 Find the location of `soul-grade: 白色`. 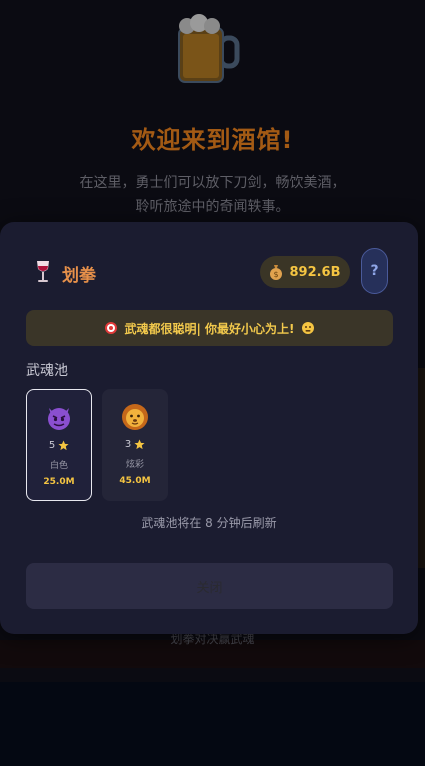

soul-grade: 白色 is located at coordinates (58, 466).